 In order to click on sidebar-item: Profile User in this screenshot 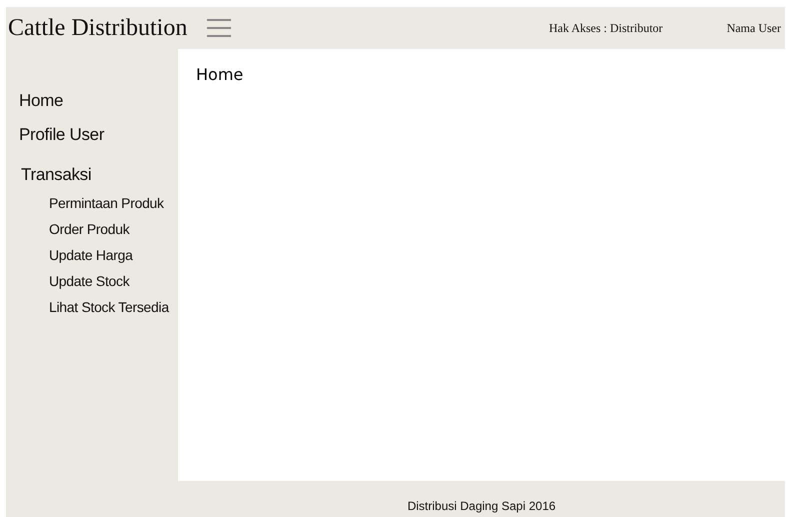, I will do `click(61, 135)`.